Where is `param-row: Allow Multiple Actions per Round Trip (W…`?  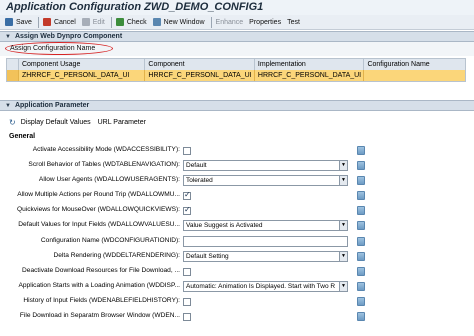
param-row: Allow Multiple Actions per Round Trip (W… is located at coordinates (237, 196).